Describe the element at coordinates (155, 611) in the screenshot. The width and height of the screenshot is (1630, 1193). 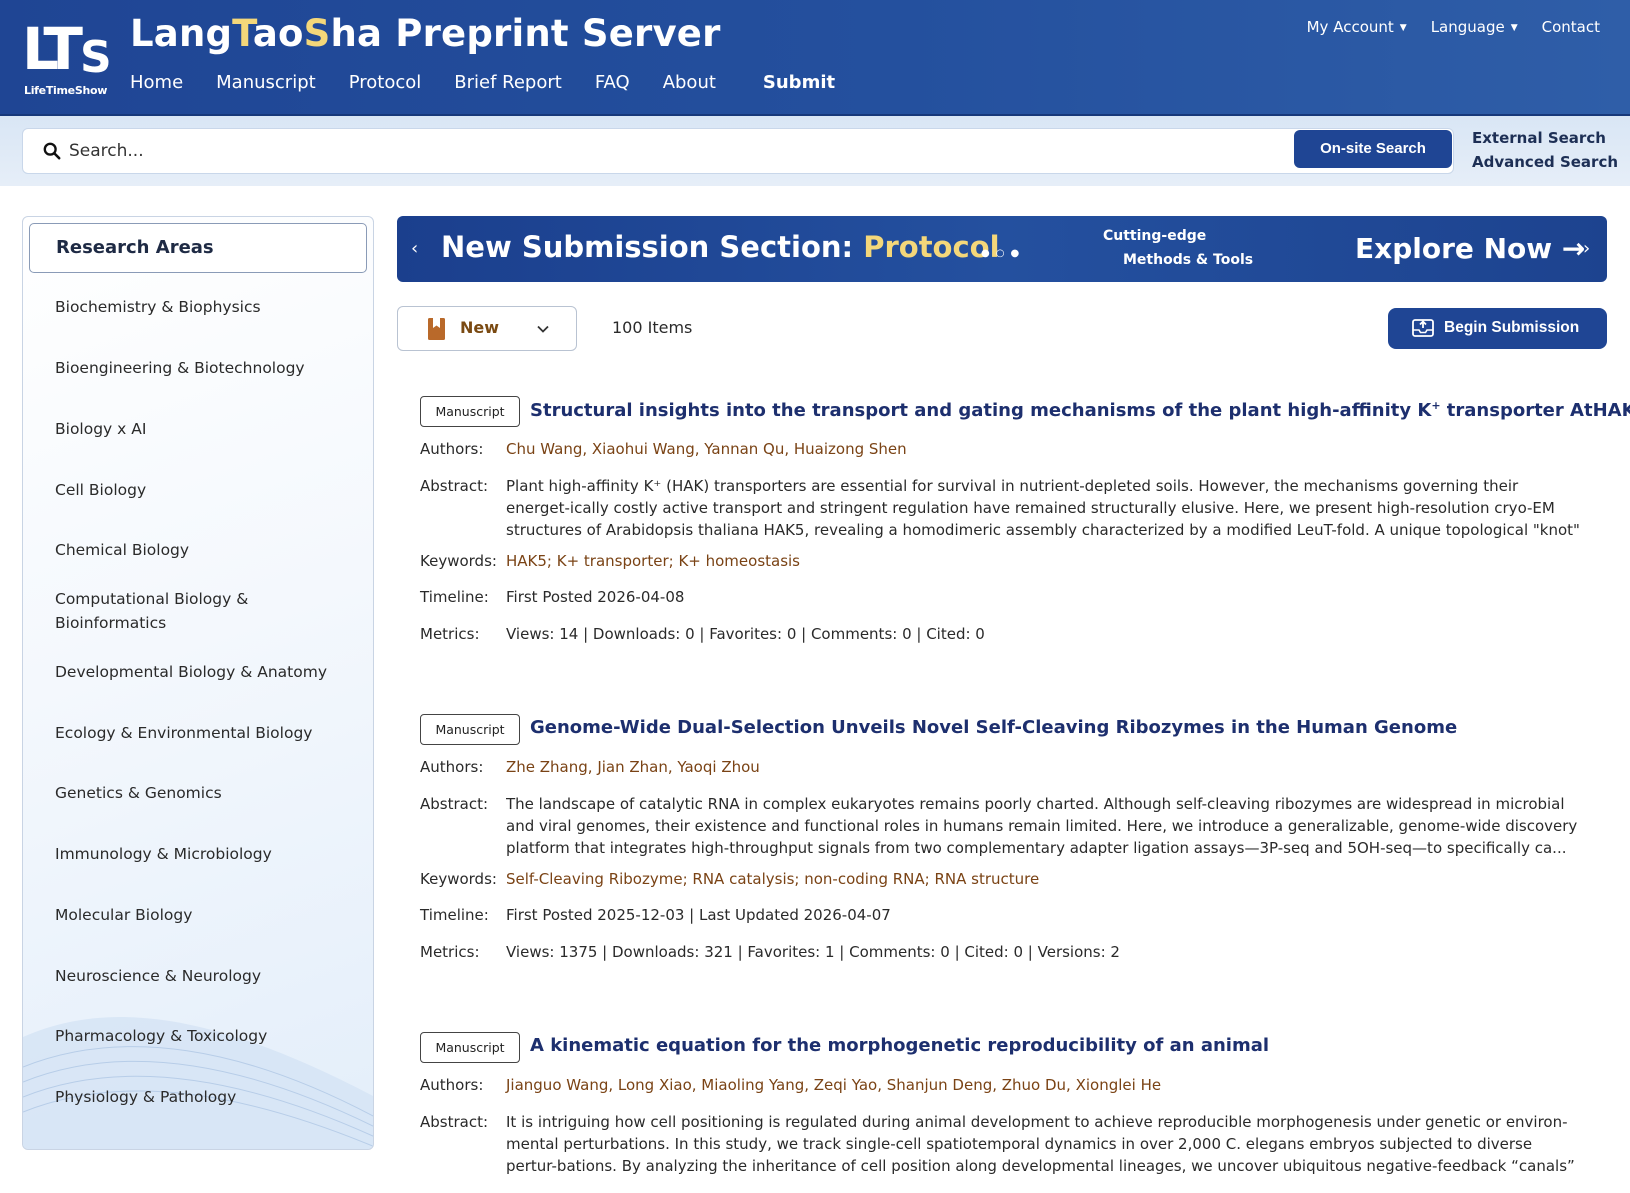
I see `sidebar-item-computational-biology: Computational Biology & Bioinformatics` at that location.